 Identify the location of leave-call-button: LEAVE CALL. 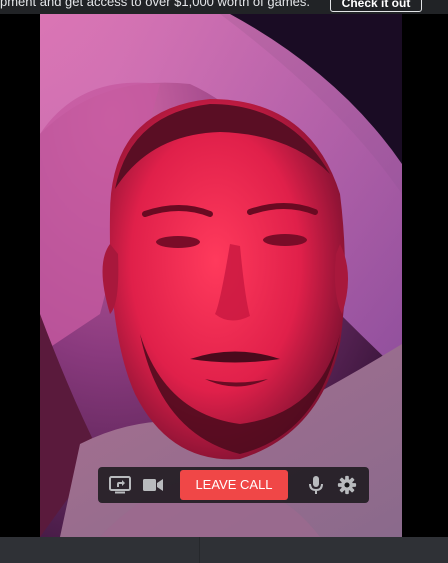
(234, 485).